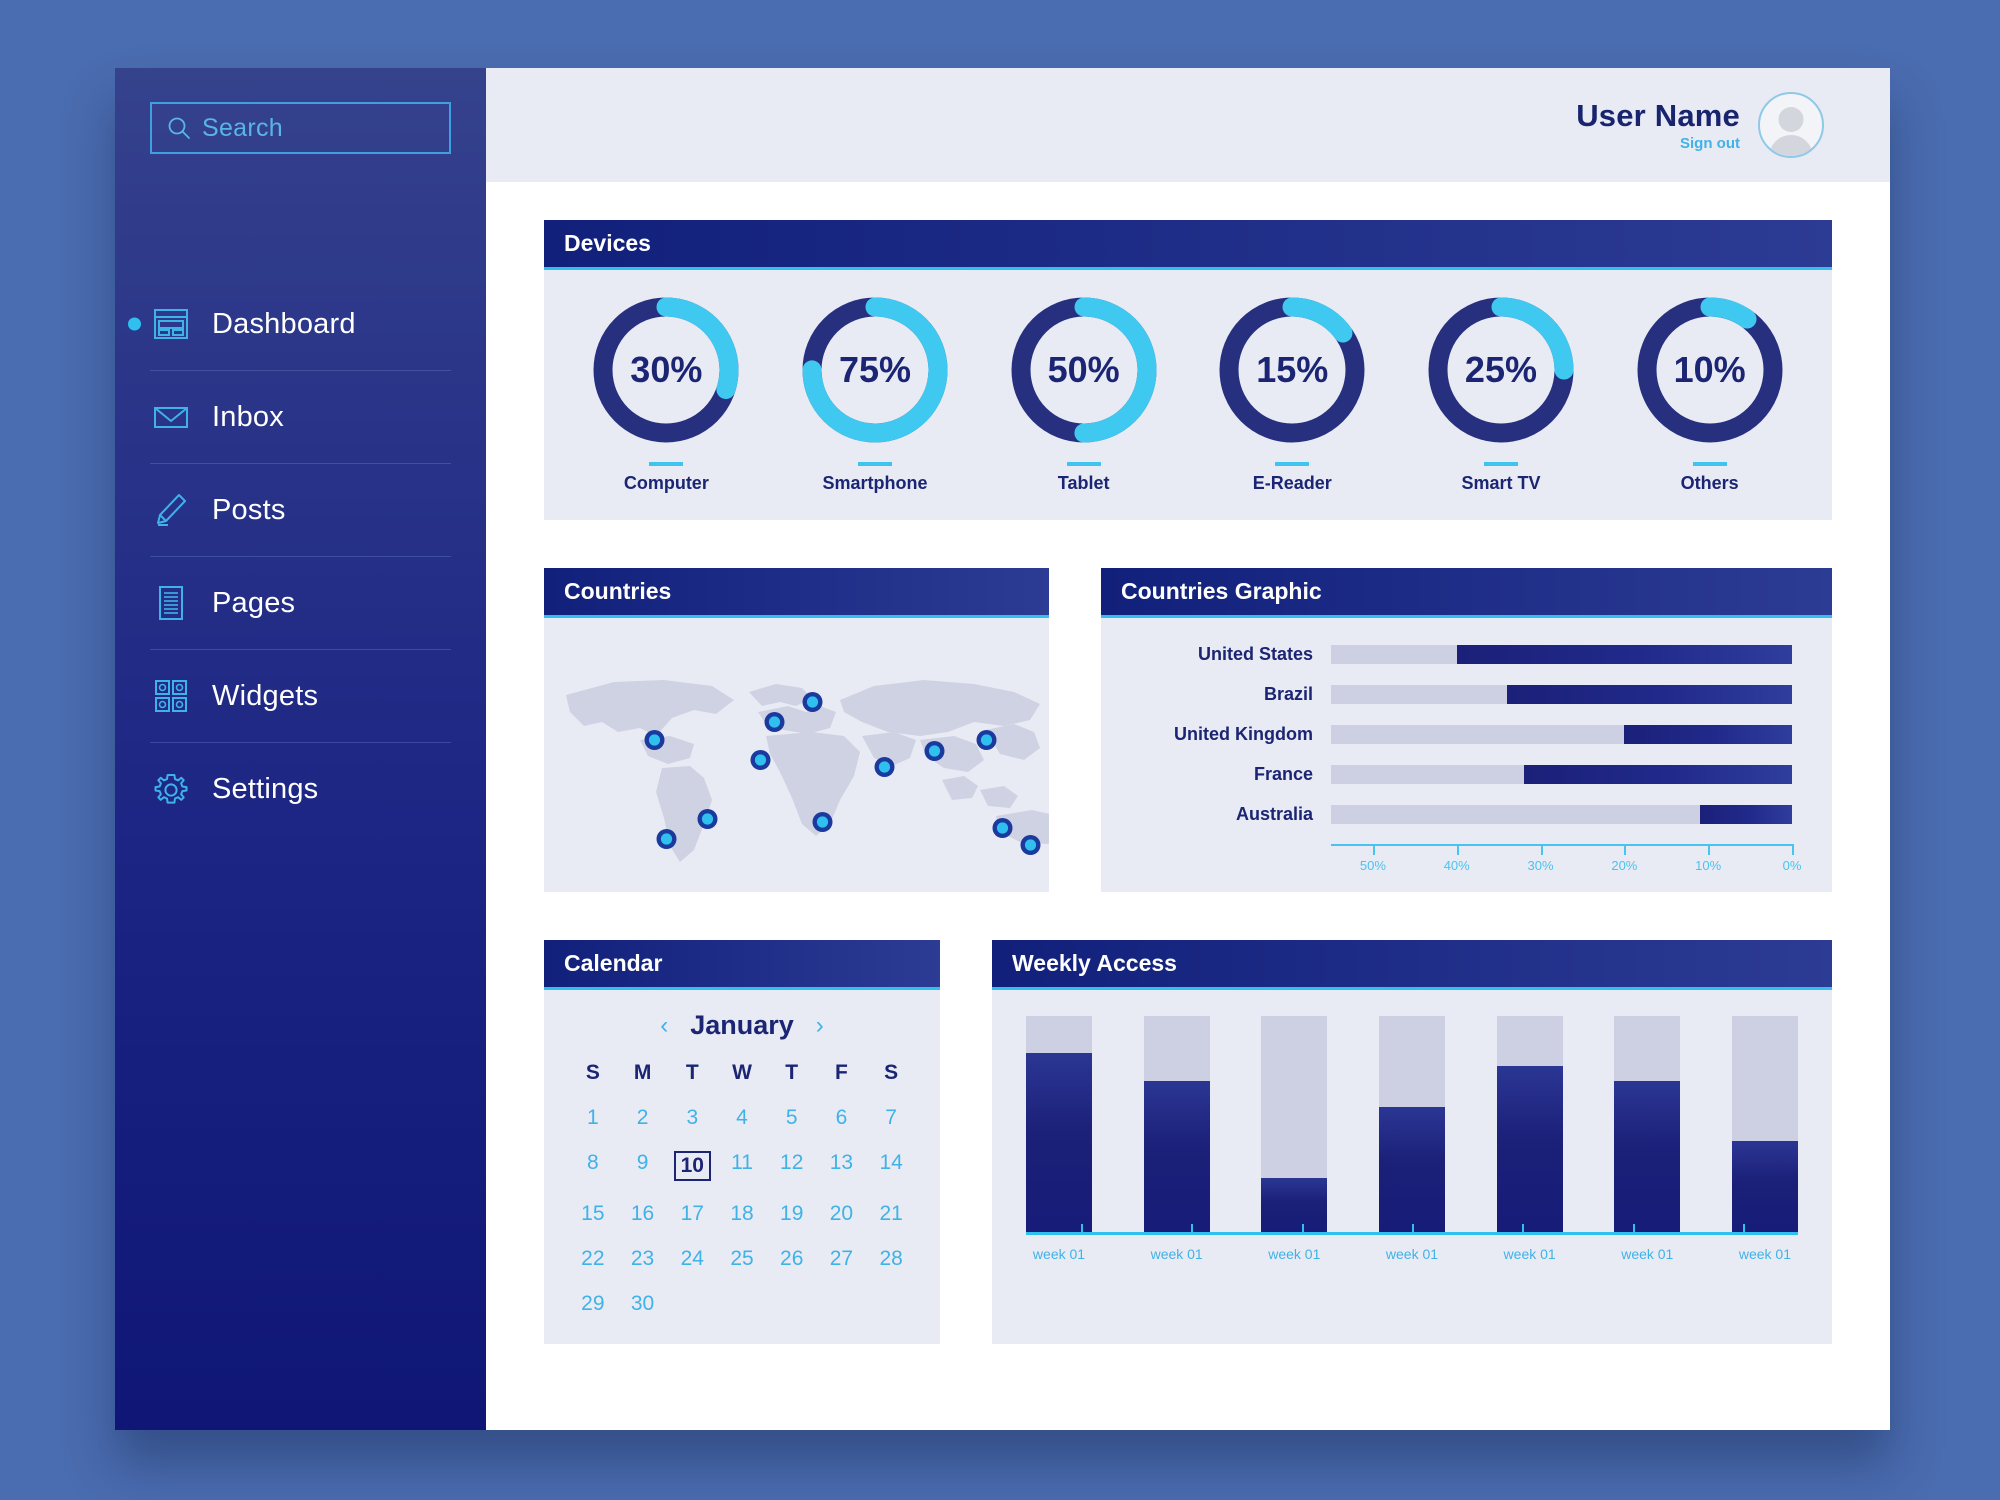  Describe the element at coordinates (289, 324) in the screenshot. I see `sidebar-item-dashboard: Dashboard` at that location.